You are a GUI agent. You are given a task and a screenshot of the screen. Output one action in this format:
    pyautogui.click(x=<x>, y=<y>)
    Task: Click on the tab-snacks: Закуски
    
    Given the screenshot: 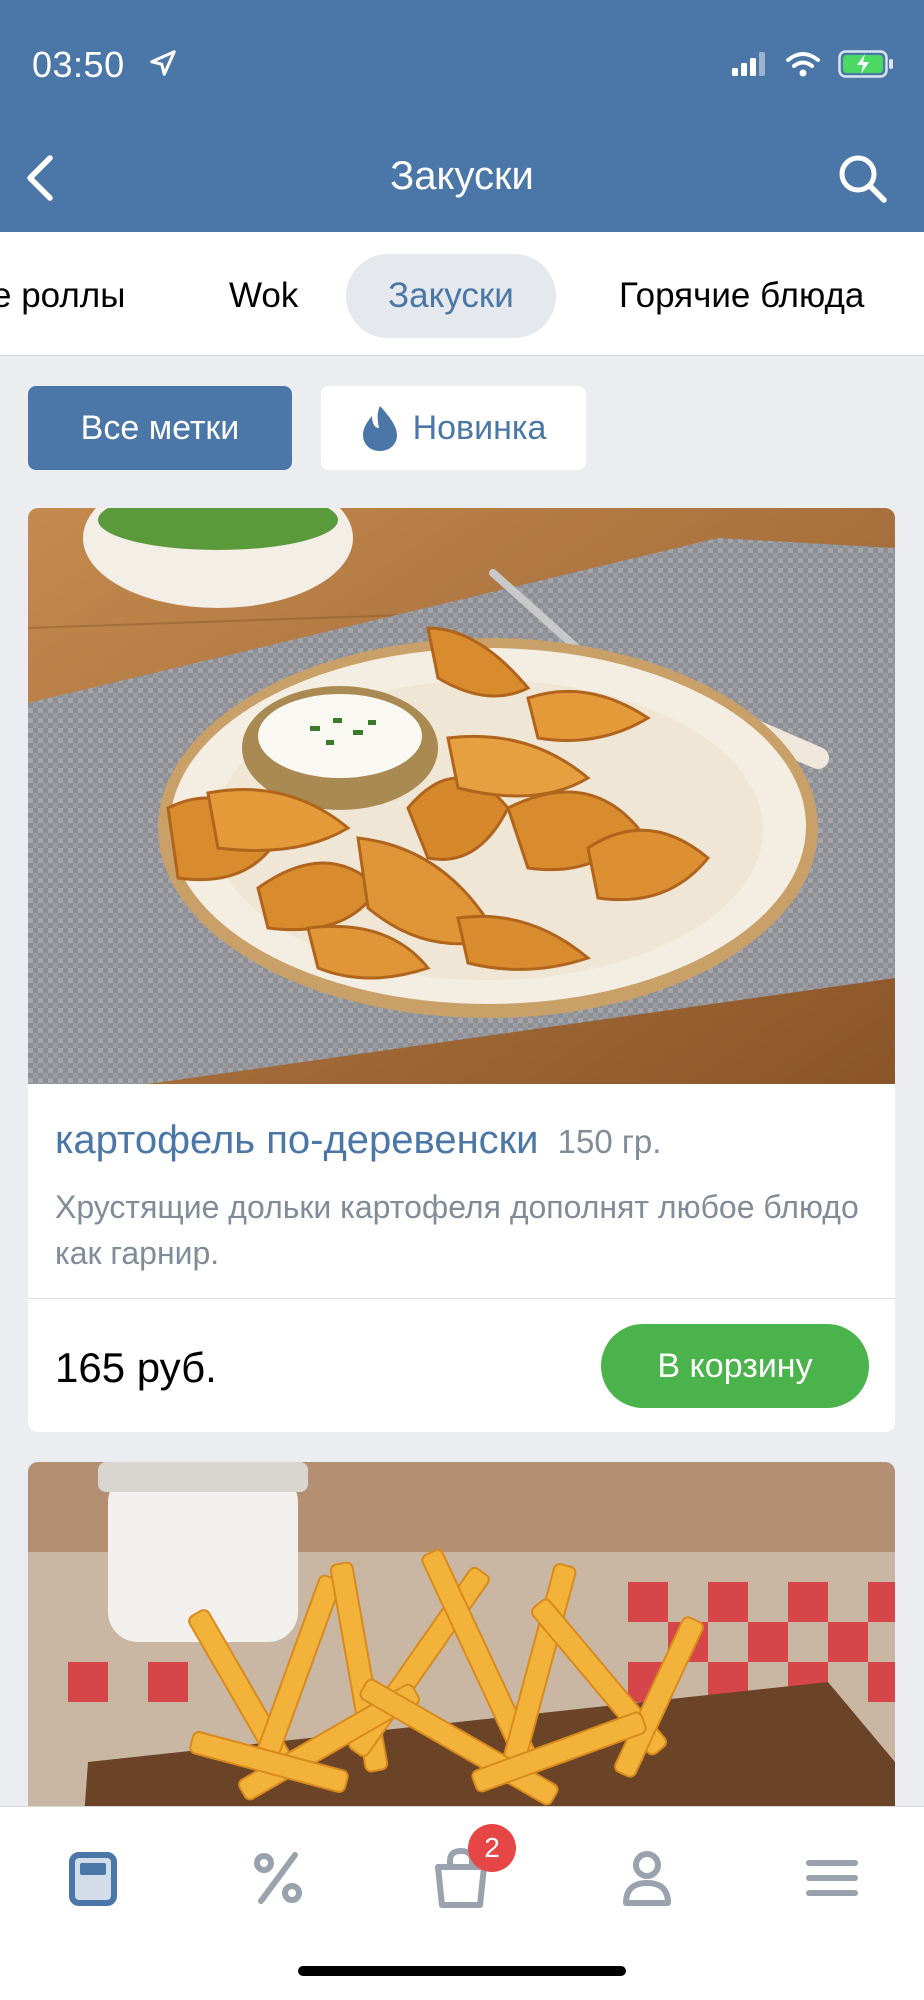 What is the action you would take?
    pyautogui.click(x=451, y=296)
    